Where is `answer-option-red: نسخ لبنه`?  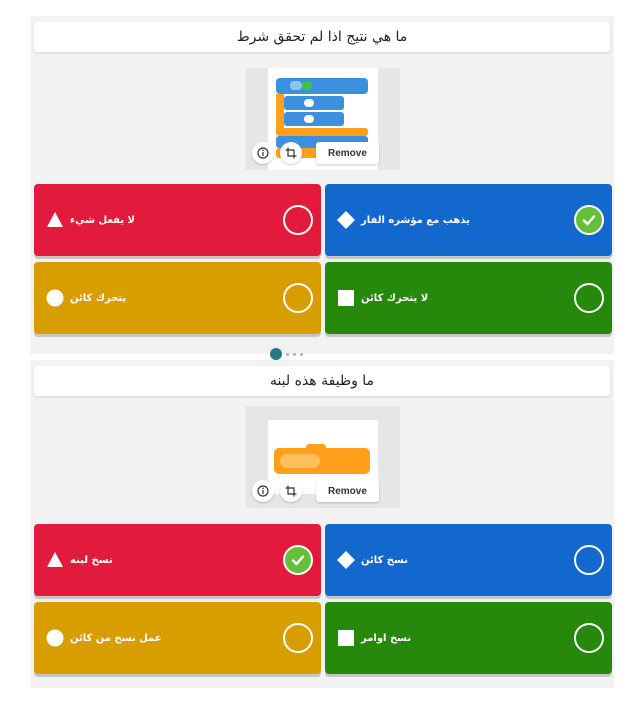 answer-option-red: نسخ لبنه is located at coordinates (177, 560).